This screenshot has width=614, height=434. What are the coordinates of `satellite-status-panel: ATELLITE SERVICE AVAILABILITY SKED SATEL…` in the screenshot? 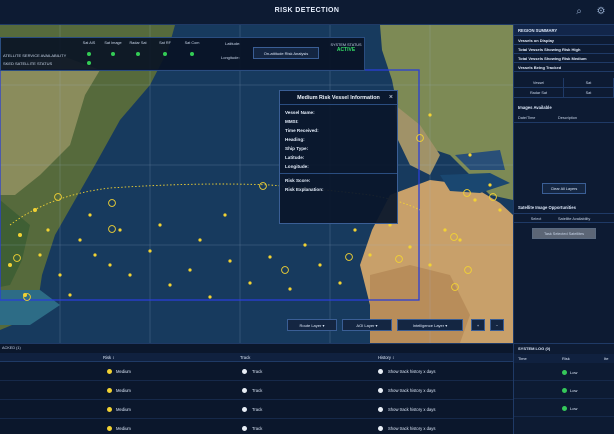 It's located at (182, 54).